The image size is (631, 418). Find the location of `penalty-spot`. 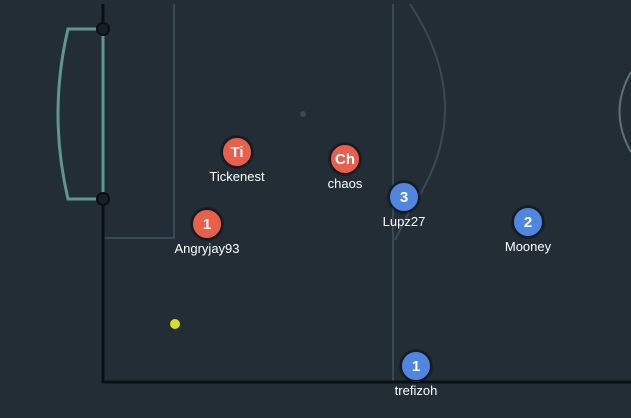

penalty-spot is located at coordinates (303, 114).